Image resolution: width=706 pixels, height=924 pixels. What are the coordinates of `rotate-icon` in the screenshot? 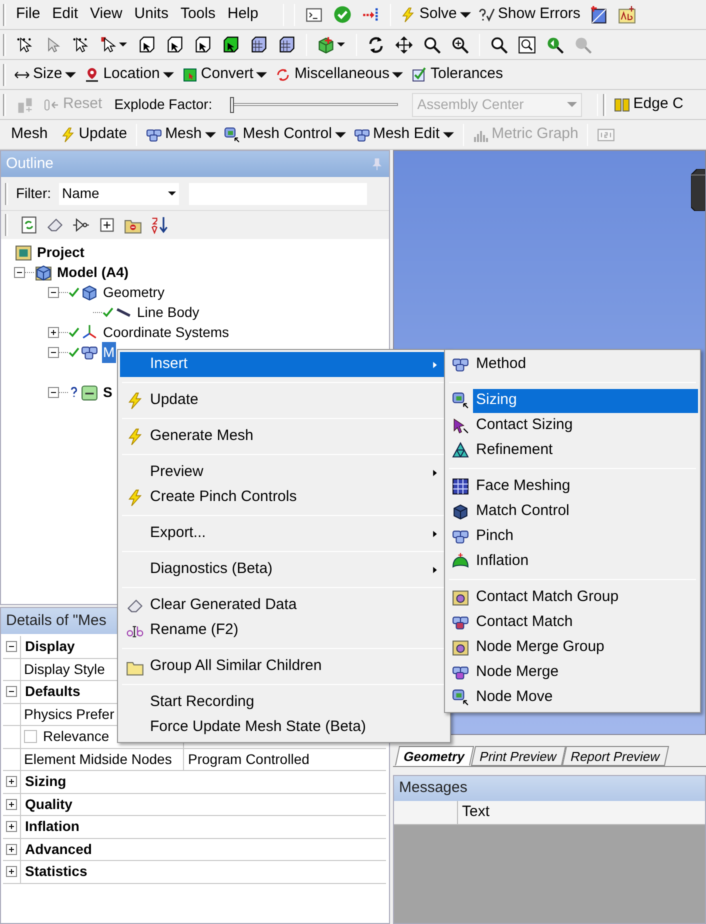 It's located at (376, 45).